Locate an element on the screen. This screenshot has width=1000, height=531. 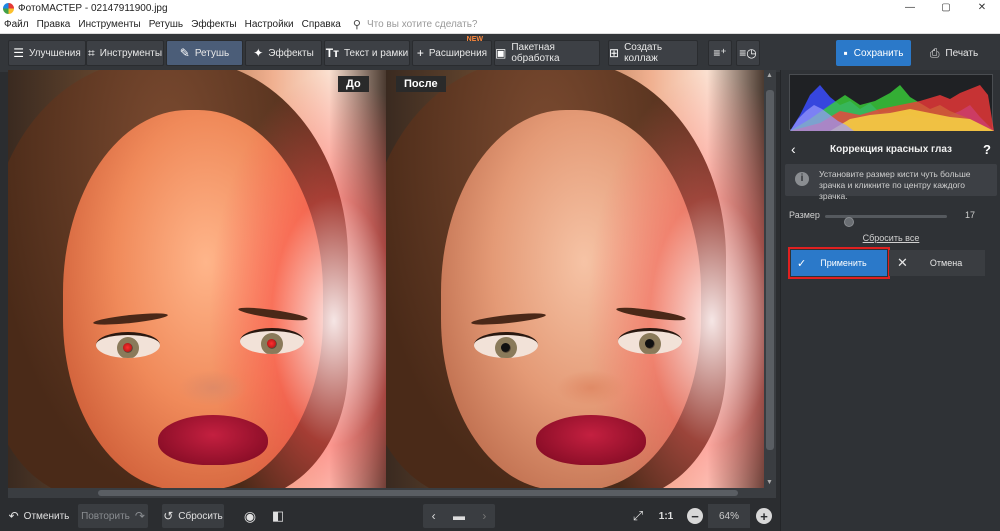
panel-header: ‹ Коррекция красных глаз ? is located at coordinates (890, 149).